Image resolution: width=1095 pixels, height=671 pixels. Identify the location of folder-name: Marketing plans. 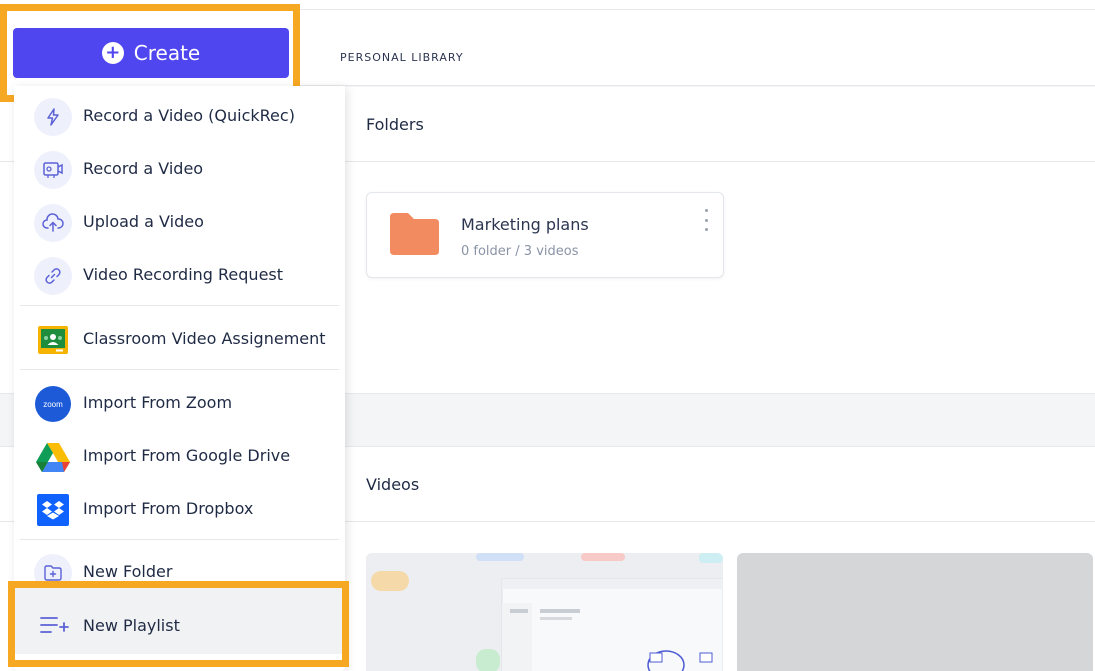
(525, 224).